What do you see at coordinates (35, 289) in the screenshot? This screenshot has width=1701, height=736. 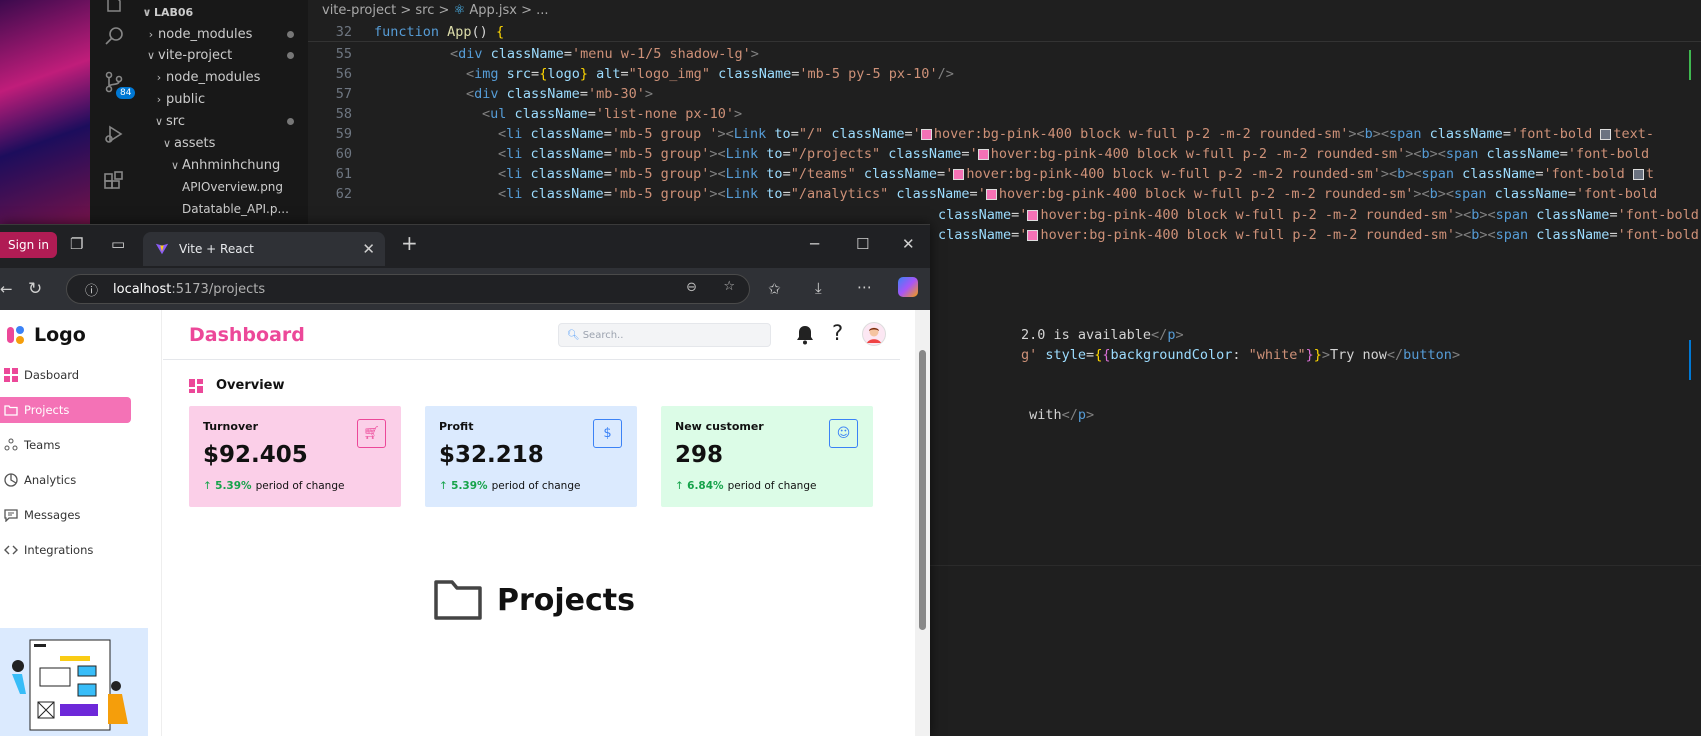 I see `refresh-icon: ↻` at bounding box center [35, 289].